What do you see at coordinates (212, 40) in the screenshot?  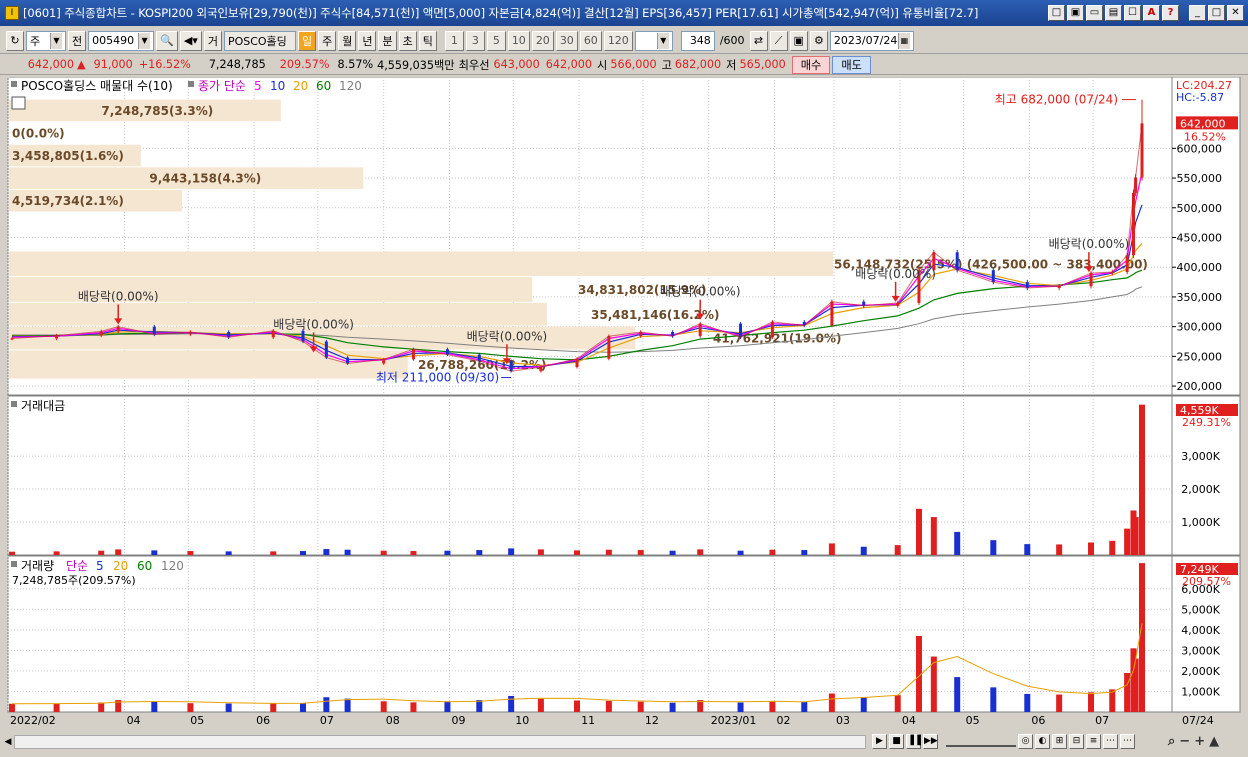 I see `name-mode-button: 거` at bounding box center [212, 40].